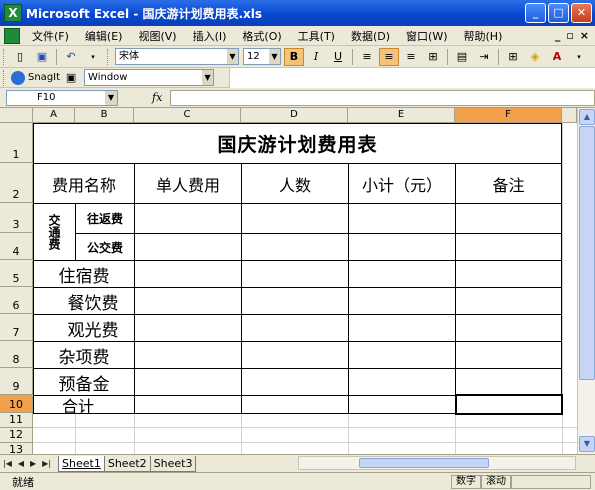 The width and height of the screenshot is (595, 490). I want to click on row-header-13: 13, so click(16, 448).